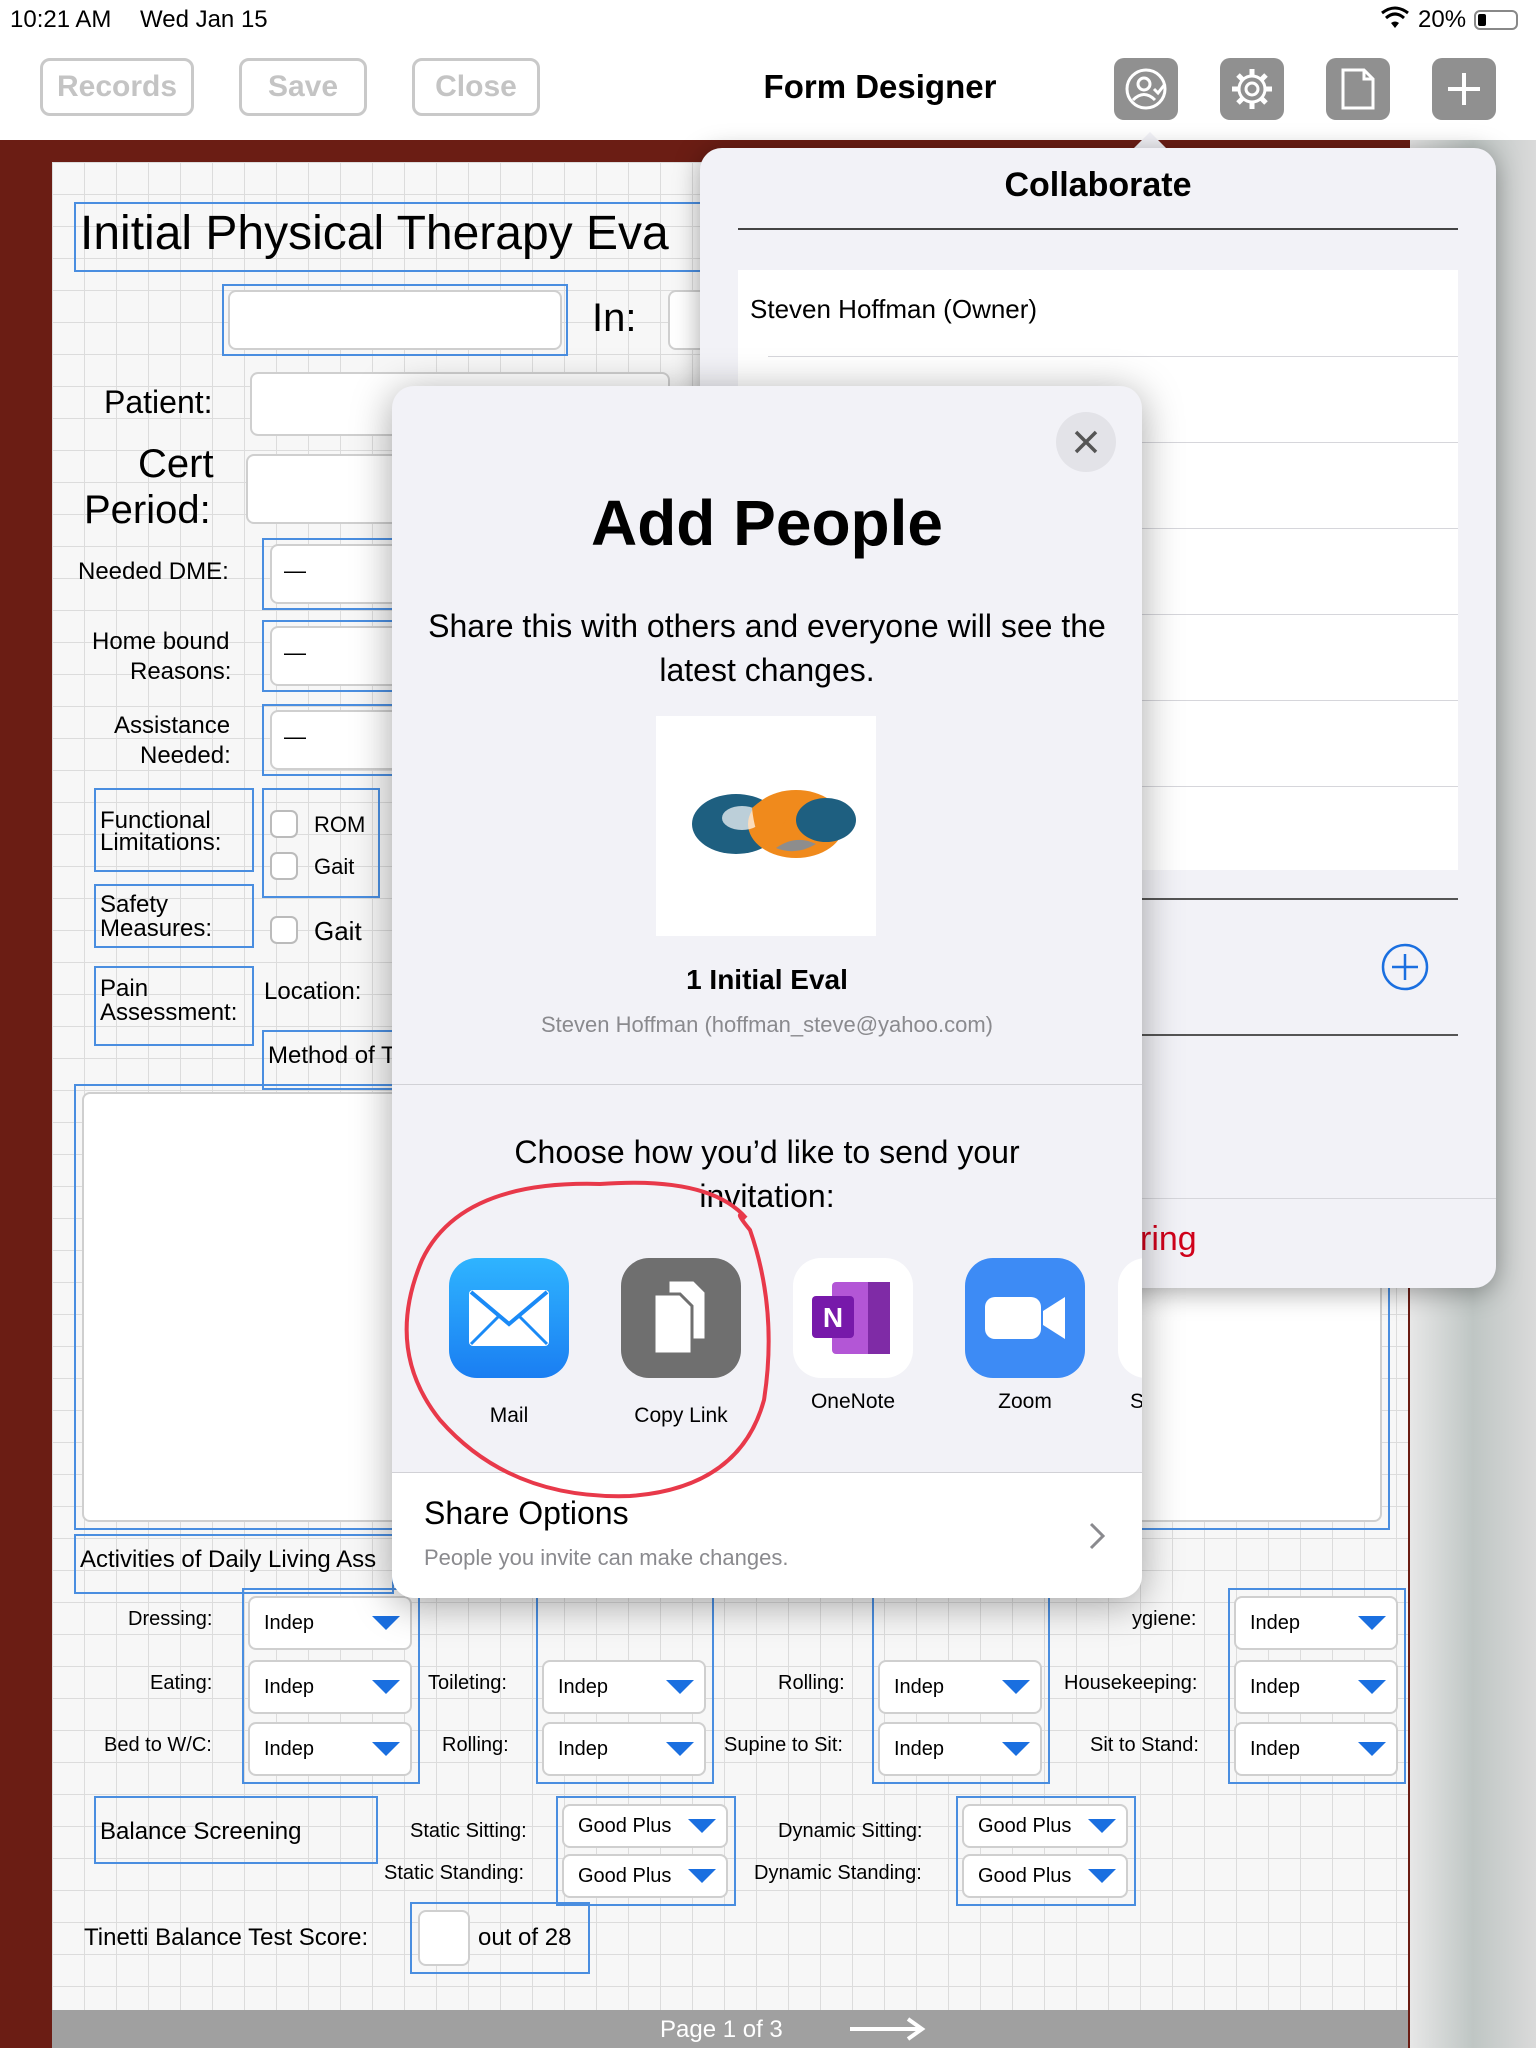 Image resolution: width=1536 pixels, height=2048 pixels. Describe the element at coordinates (1025, 1401) in the screenshot. I see `zoom-label: Zoom` at that location.